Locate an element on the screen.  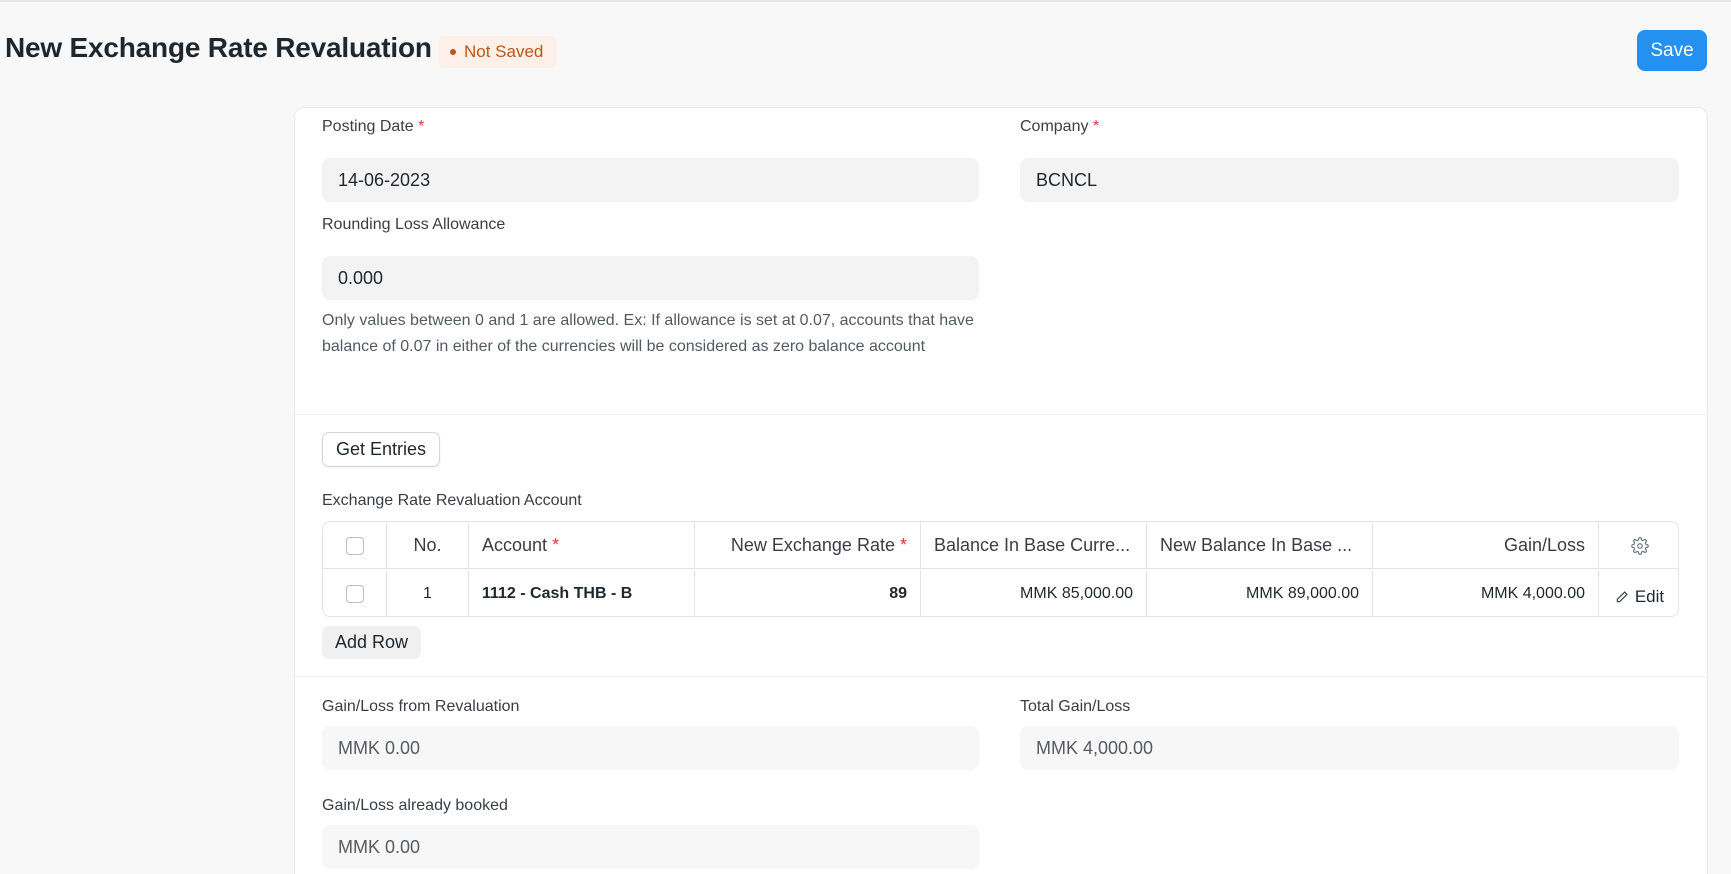
col-account: Account * is located at coordinates (582, 545).